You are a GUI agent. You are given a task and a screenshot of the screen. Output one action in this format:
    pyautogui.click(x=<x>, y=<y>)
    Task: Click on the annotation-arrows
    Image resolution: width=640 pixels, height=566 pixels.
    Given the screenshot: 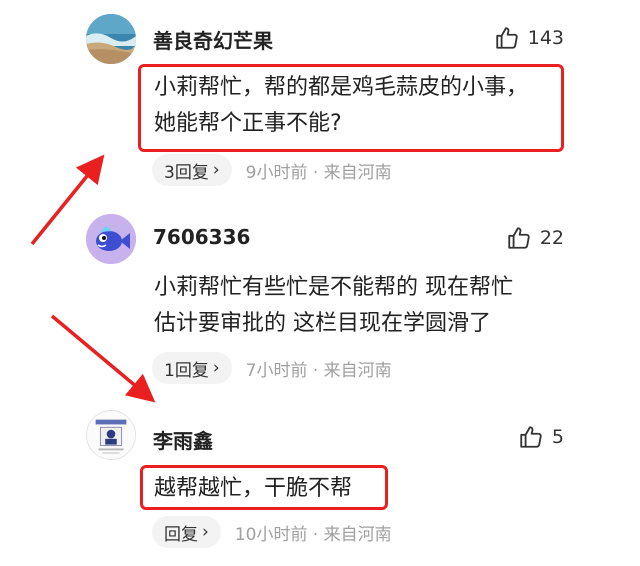 What is the action you would take?
    pyautogui.click(x=93, y=278)
    